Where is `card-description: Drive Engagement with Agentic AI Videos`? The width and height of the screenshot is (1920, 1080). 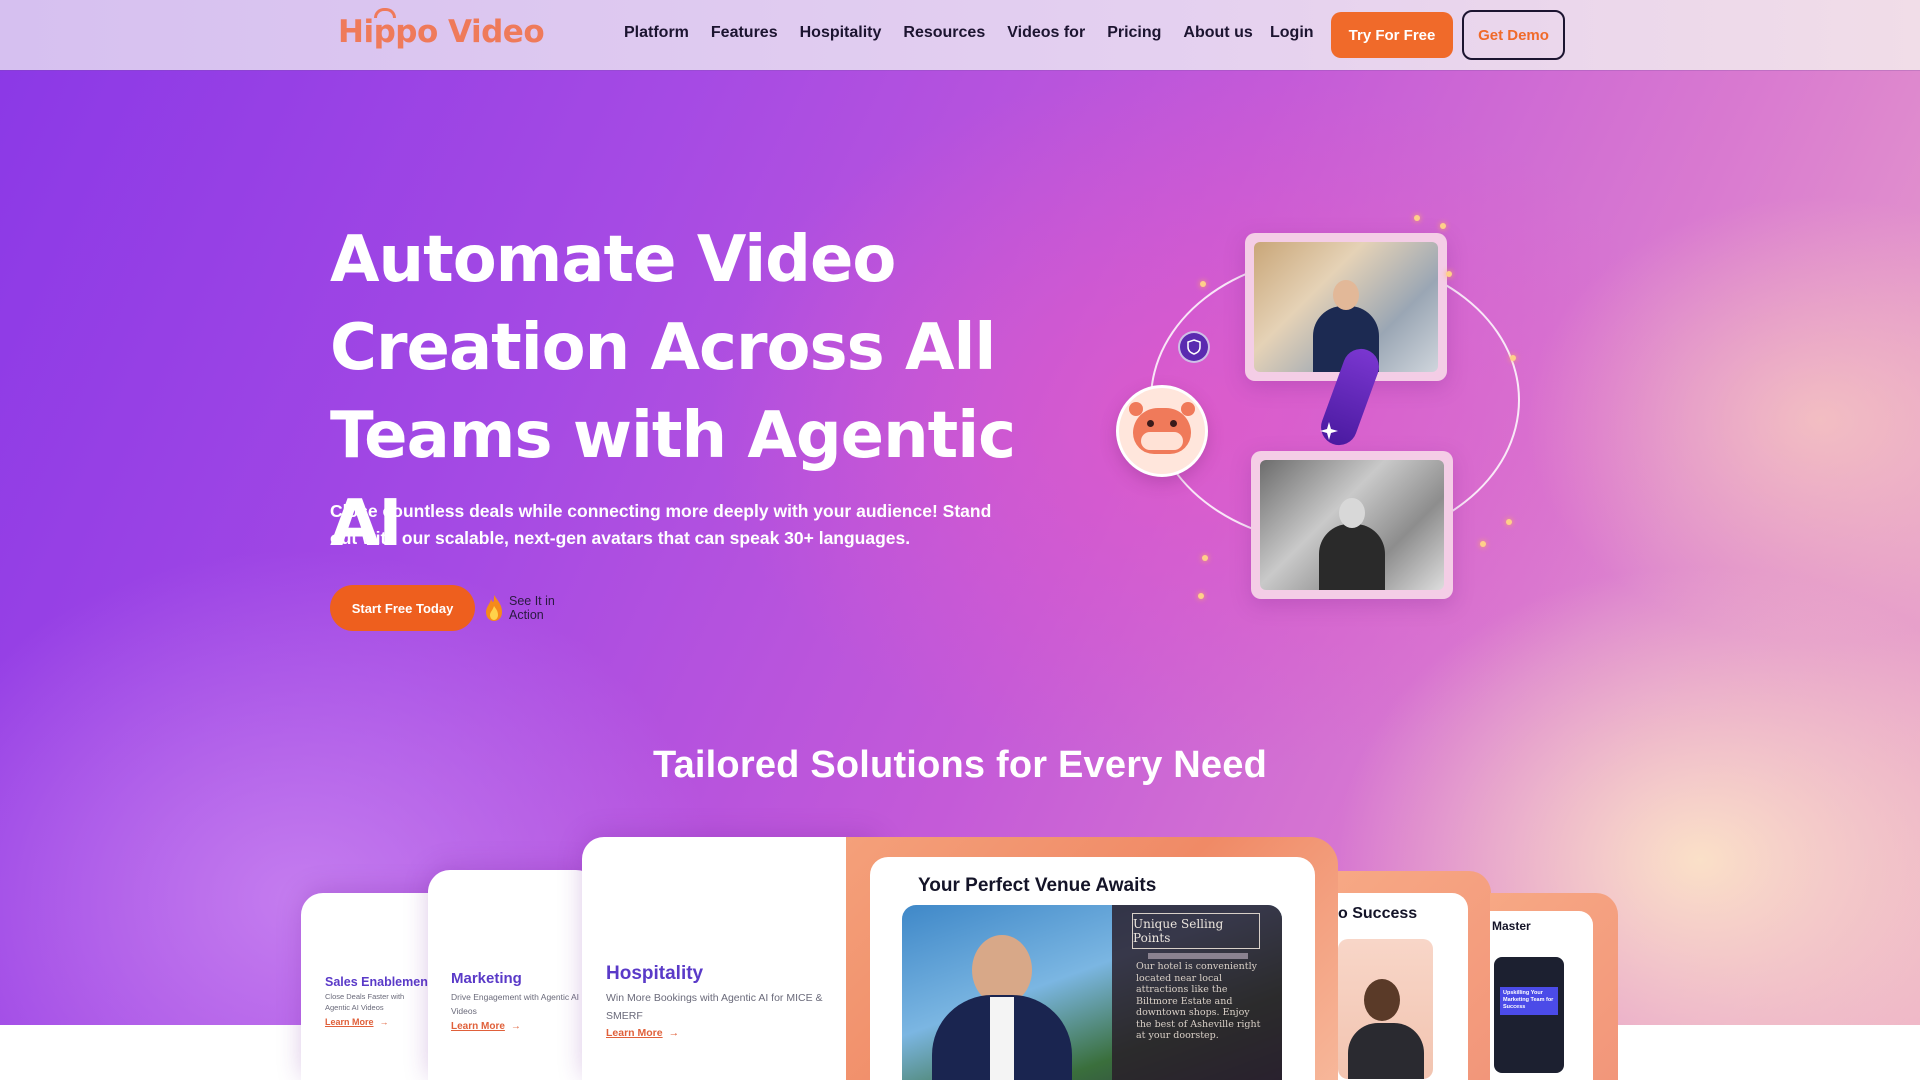
card-description: Drive Engagement with Agentic AI Videos is located at coordinates (515, 1004).